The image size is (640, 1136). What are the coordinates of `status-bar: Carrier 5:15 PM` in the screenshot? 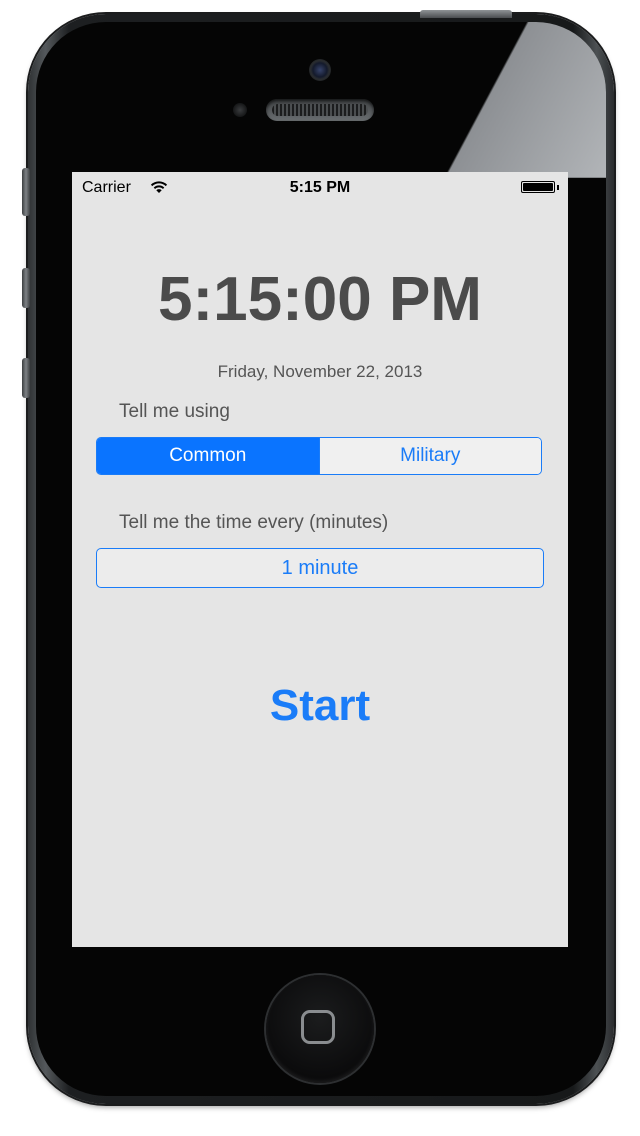 It's located at (320, 188).